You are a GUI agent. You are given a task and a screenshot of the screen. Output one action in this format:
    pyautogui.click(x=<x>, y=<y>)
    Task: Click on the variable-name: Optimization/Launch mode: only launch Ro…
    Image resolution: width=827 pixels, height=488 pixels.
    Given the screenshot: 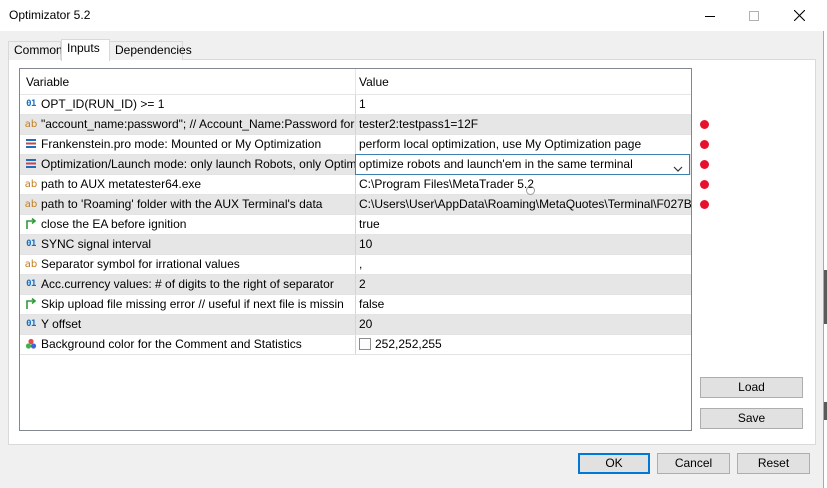 What is the action you would take?
    pyautogui.click(x=198, y=164)
    